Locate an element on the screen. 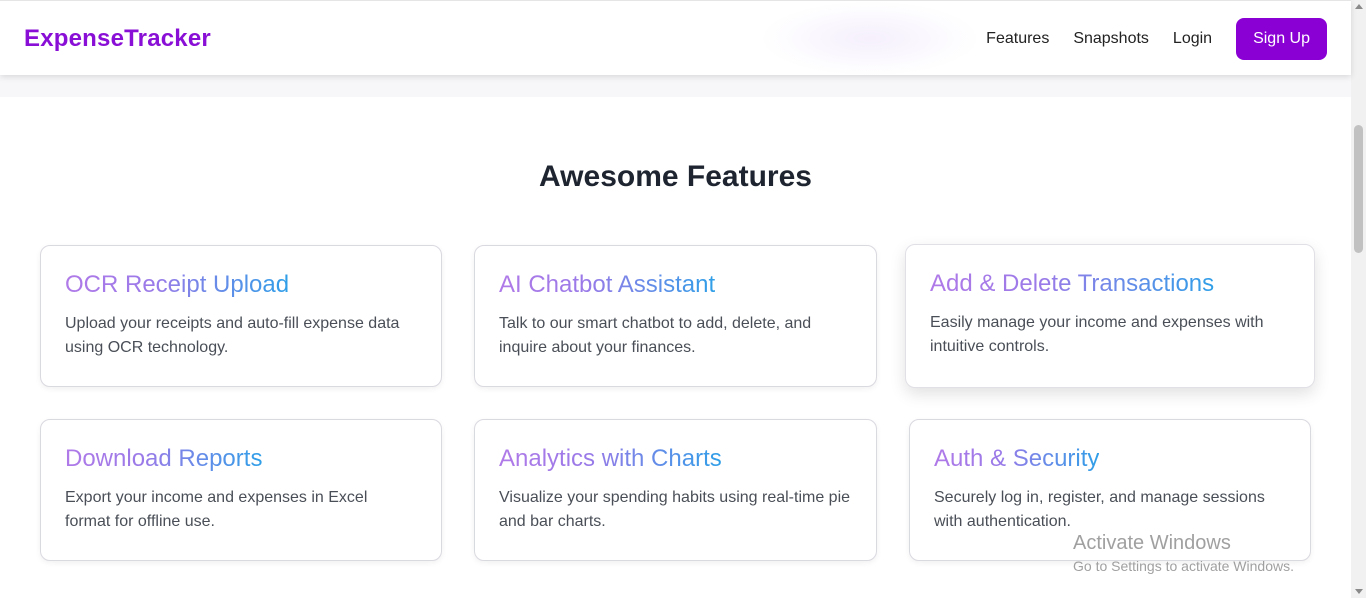 The height and width of the screenshot is (598, 1366). signup-button: Sign Up is located at coordinates (1281, 39).